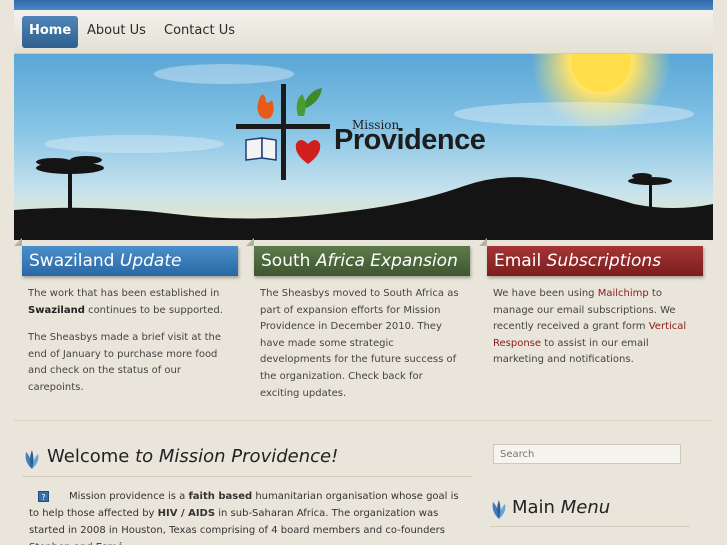  Describe the element at coordinates (313, 98) in the screenshot. I see `leaf-icon` at that location.